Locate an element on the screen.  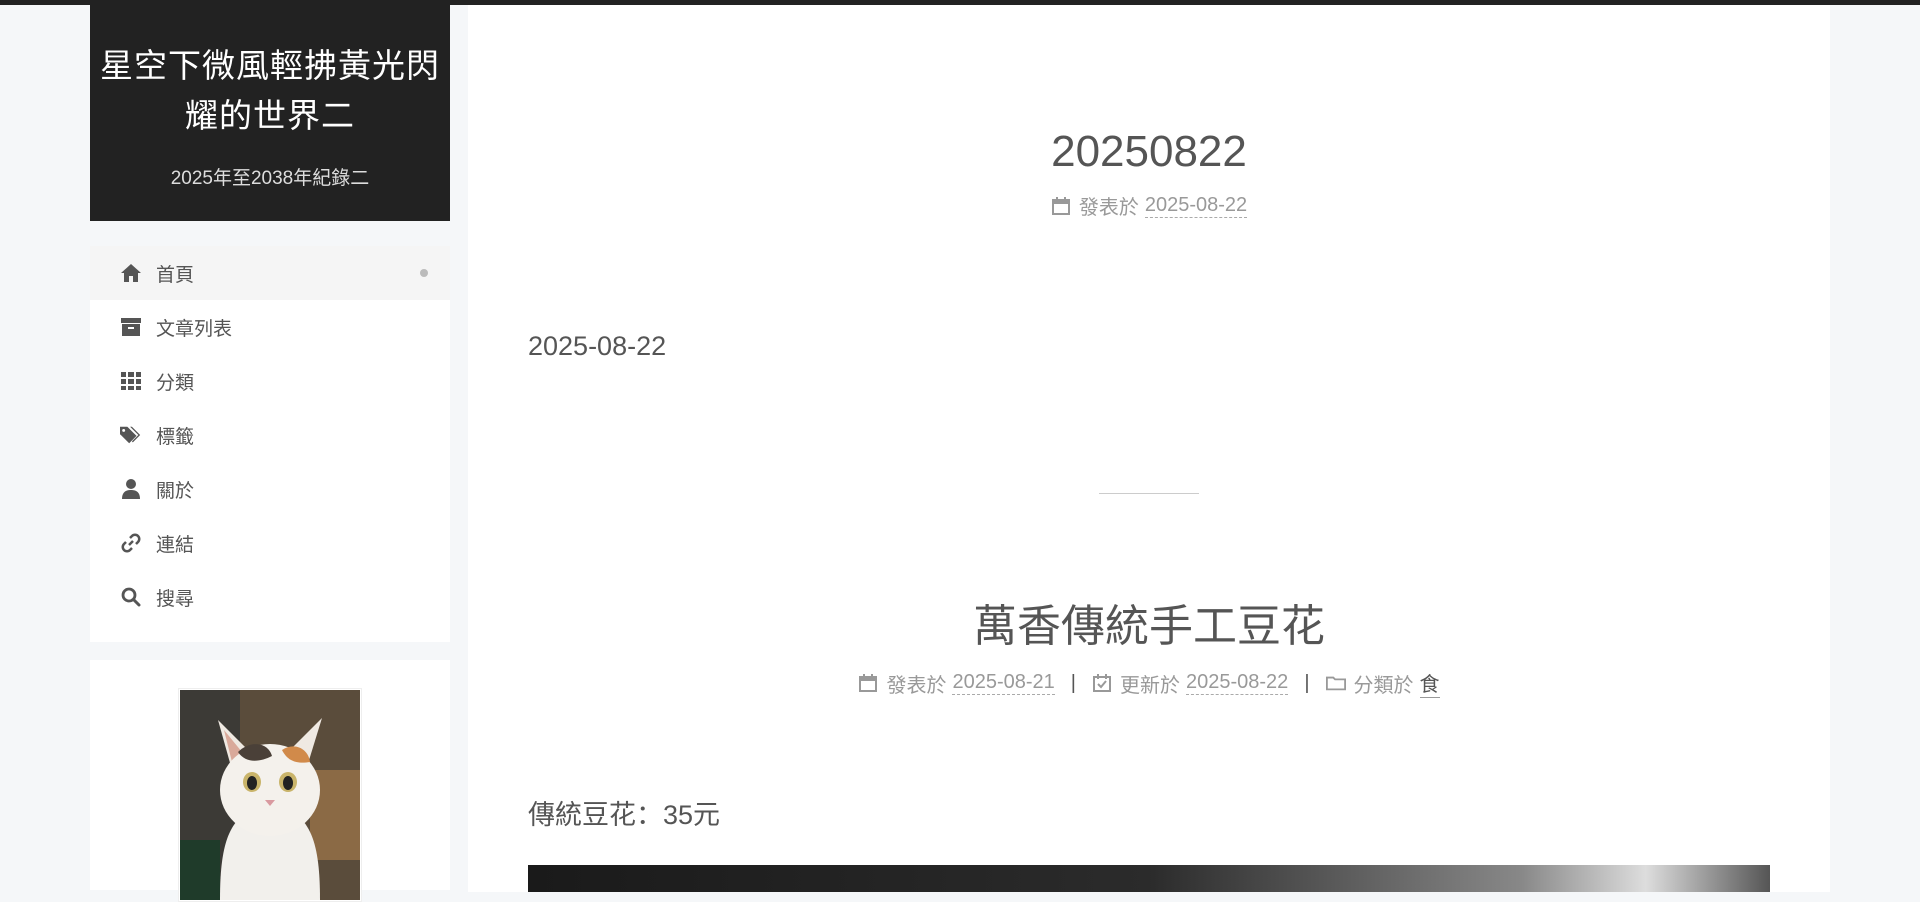
menu-item-label: 連結 is located at coordinates (175, 545).